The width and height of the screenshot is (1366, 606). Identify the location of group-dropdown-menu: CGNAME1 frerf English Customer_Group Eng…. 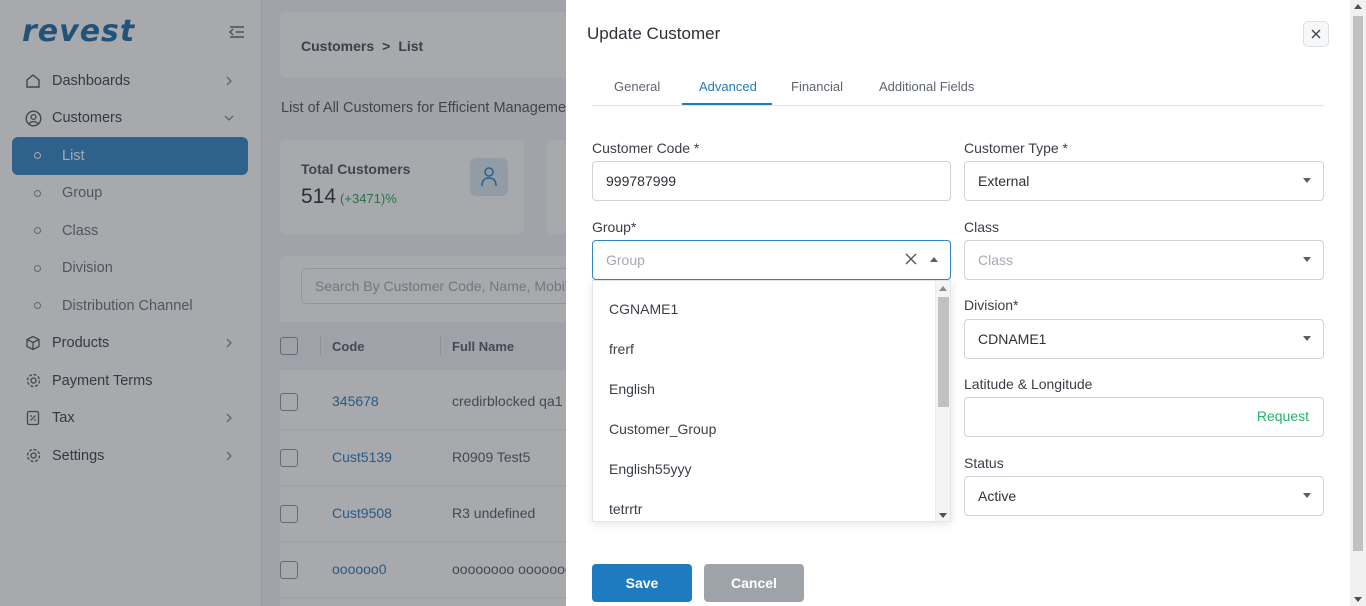
(771, 401).